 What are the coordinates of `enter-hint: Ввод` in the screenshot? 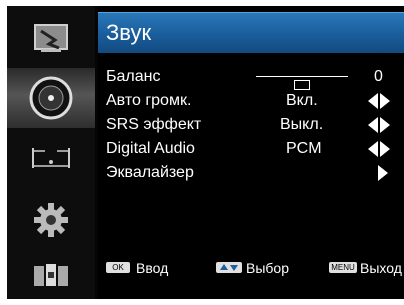 It's located at (152, 268).